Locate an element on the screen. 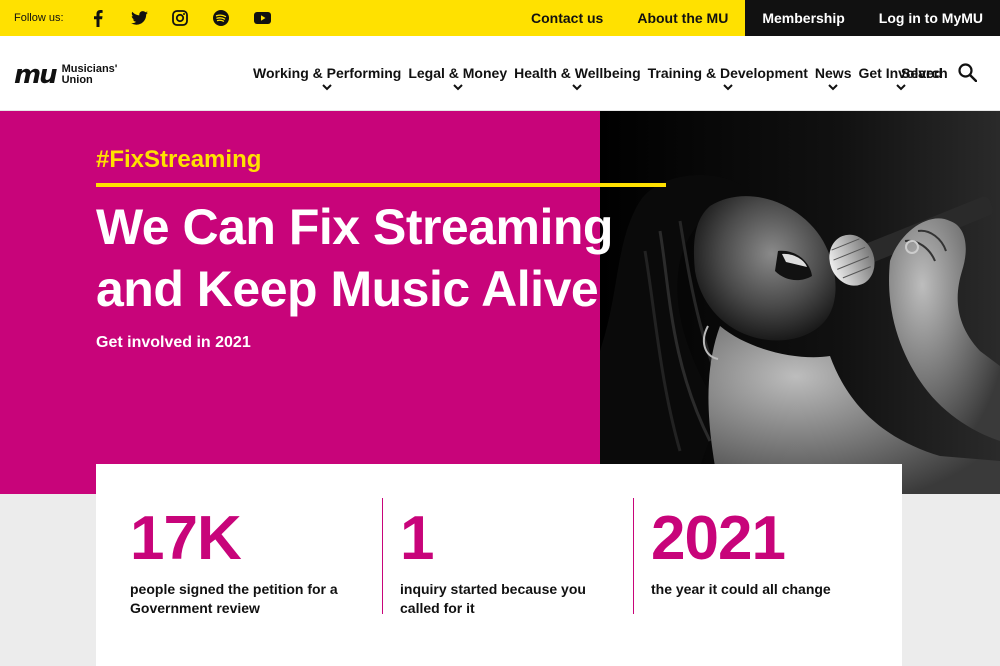 This screenshot has width=1000, height=666. follow-us-label: Follow us: is located at coordinates (39, 18).